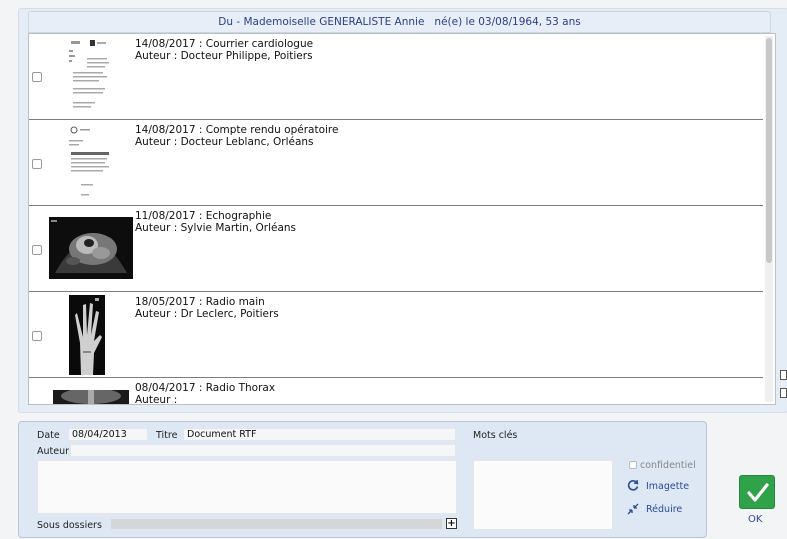  What do you see at coordinates (755, 519) in the screenshot?
I see `ok-label: OK` at bounding box center [755, 519].